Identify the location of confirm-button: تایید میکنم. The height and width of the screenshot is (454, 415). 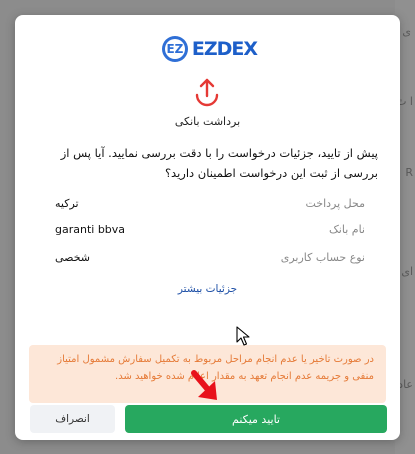
(256, 419).